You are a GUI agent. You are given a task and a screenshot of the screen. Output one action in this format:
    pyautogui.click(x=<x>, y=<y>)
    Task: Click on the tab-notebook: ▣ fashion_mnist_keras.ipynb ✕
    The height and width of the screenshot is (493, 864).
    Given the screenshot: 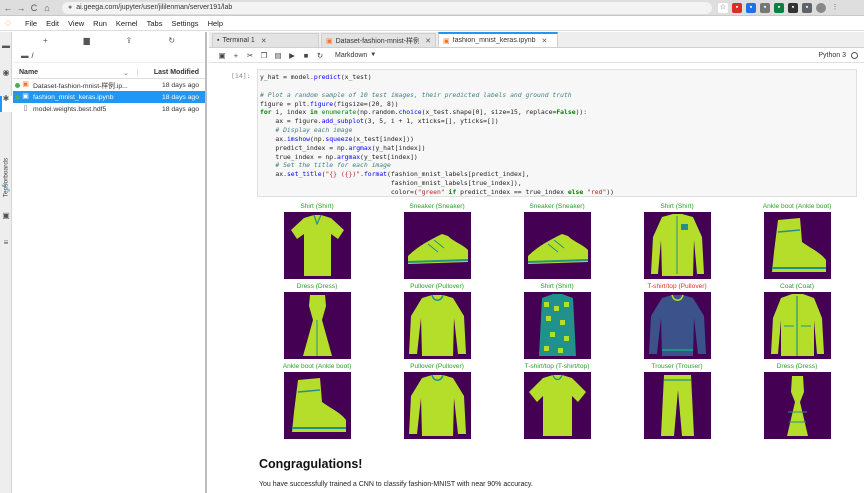 What is the action you would take?
    pyautogui.click(x=498, y=39)
    